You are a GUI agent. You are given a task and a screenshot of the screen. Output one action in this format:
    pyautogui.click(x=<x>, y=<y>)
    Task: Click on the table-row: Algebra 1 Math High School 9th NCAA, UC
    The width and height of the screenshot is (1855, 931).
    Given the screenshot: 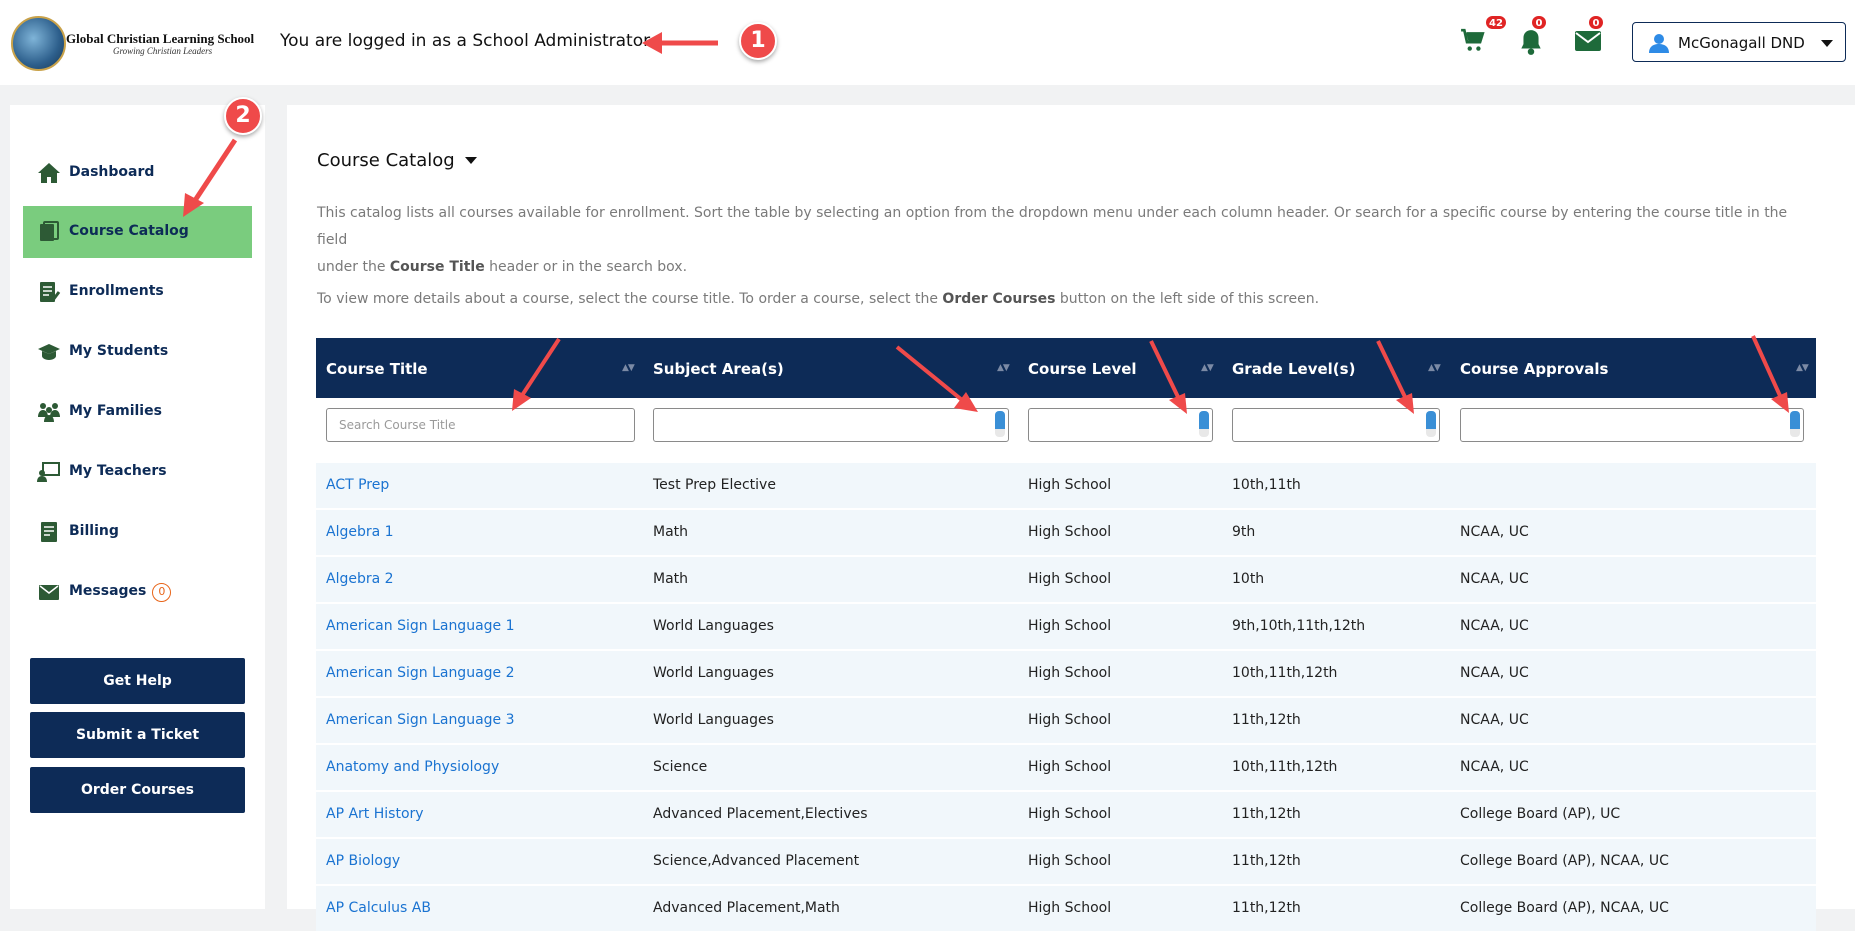 What is the action you would take?
    pyautogui.click(x=1066, y=532)
    